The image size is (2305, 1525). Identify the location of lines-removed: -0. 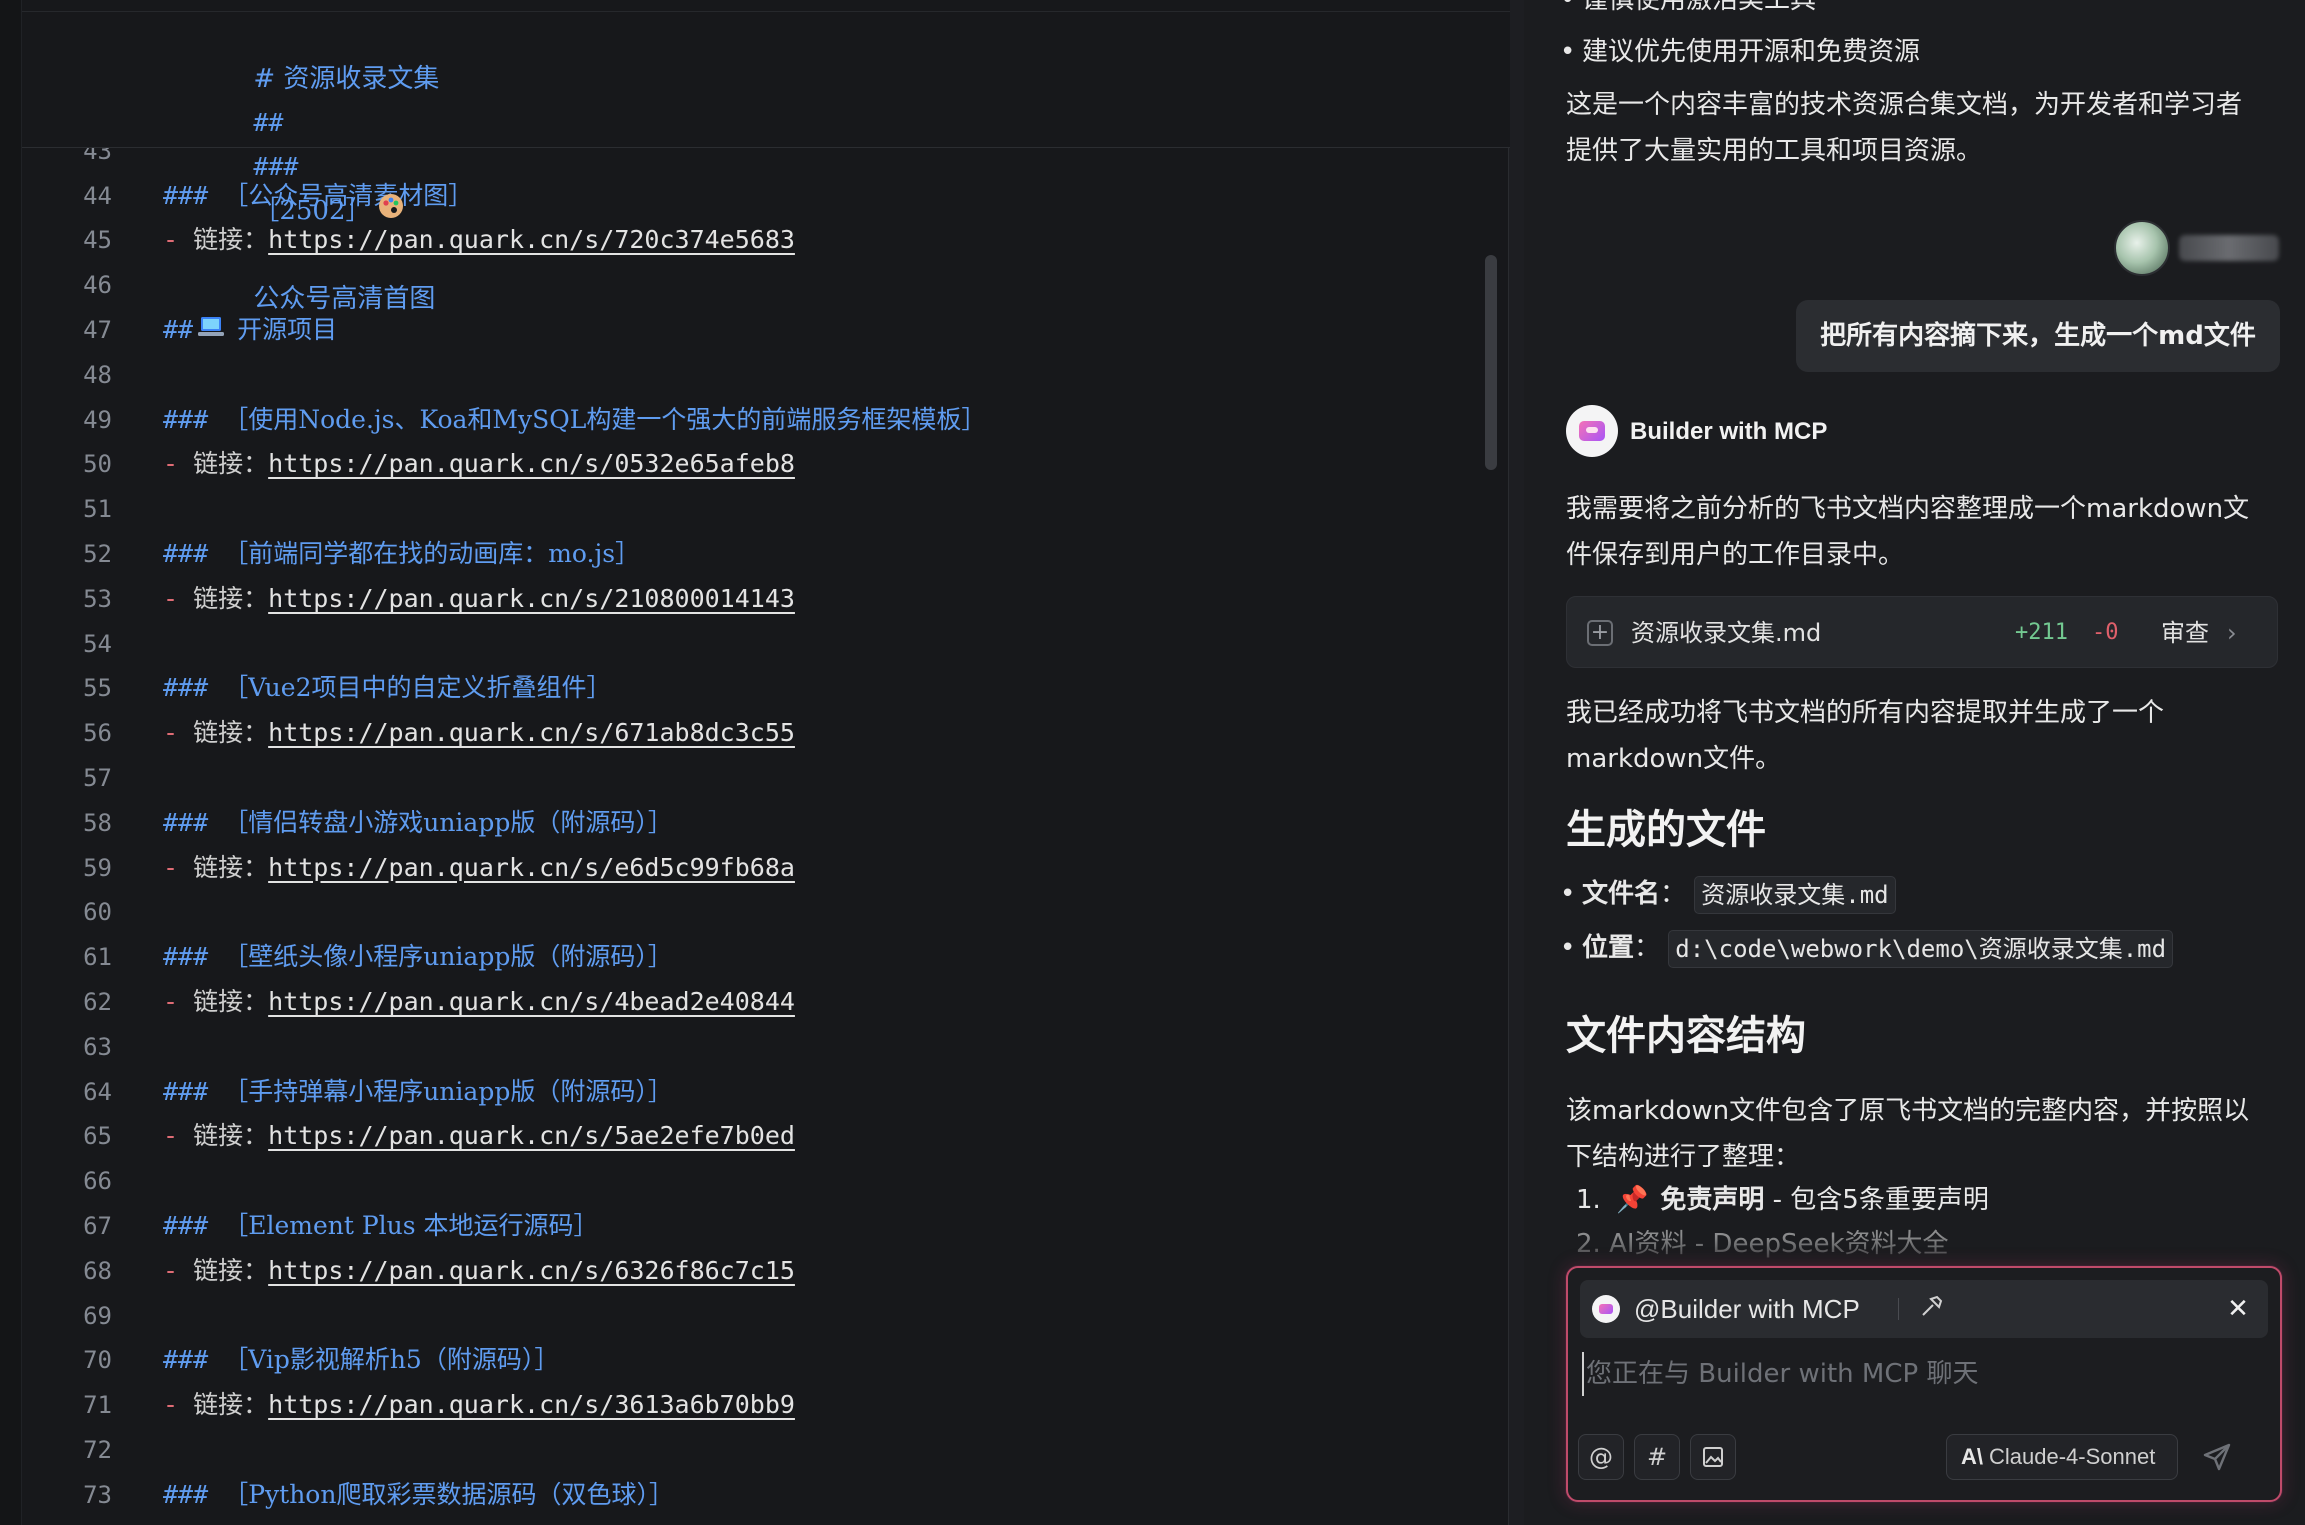
(2105, 632).